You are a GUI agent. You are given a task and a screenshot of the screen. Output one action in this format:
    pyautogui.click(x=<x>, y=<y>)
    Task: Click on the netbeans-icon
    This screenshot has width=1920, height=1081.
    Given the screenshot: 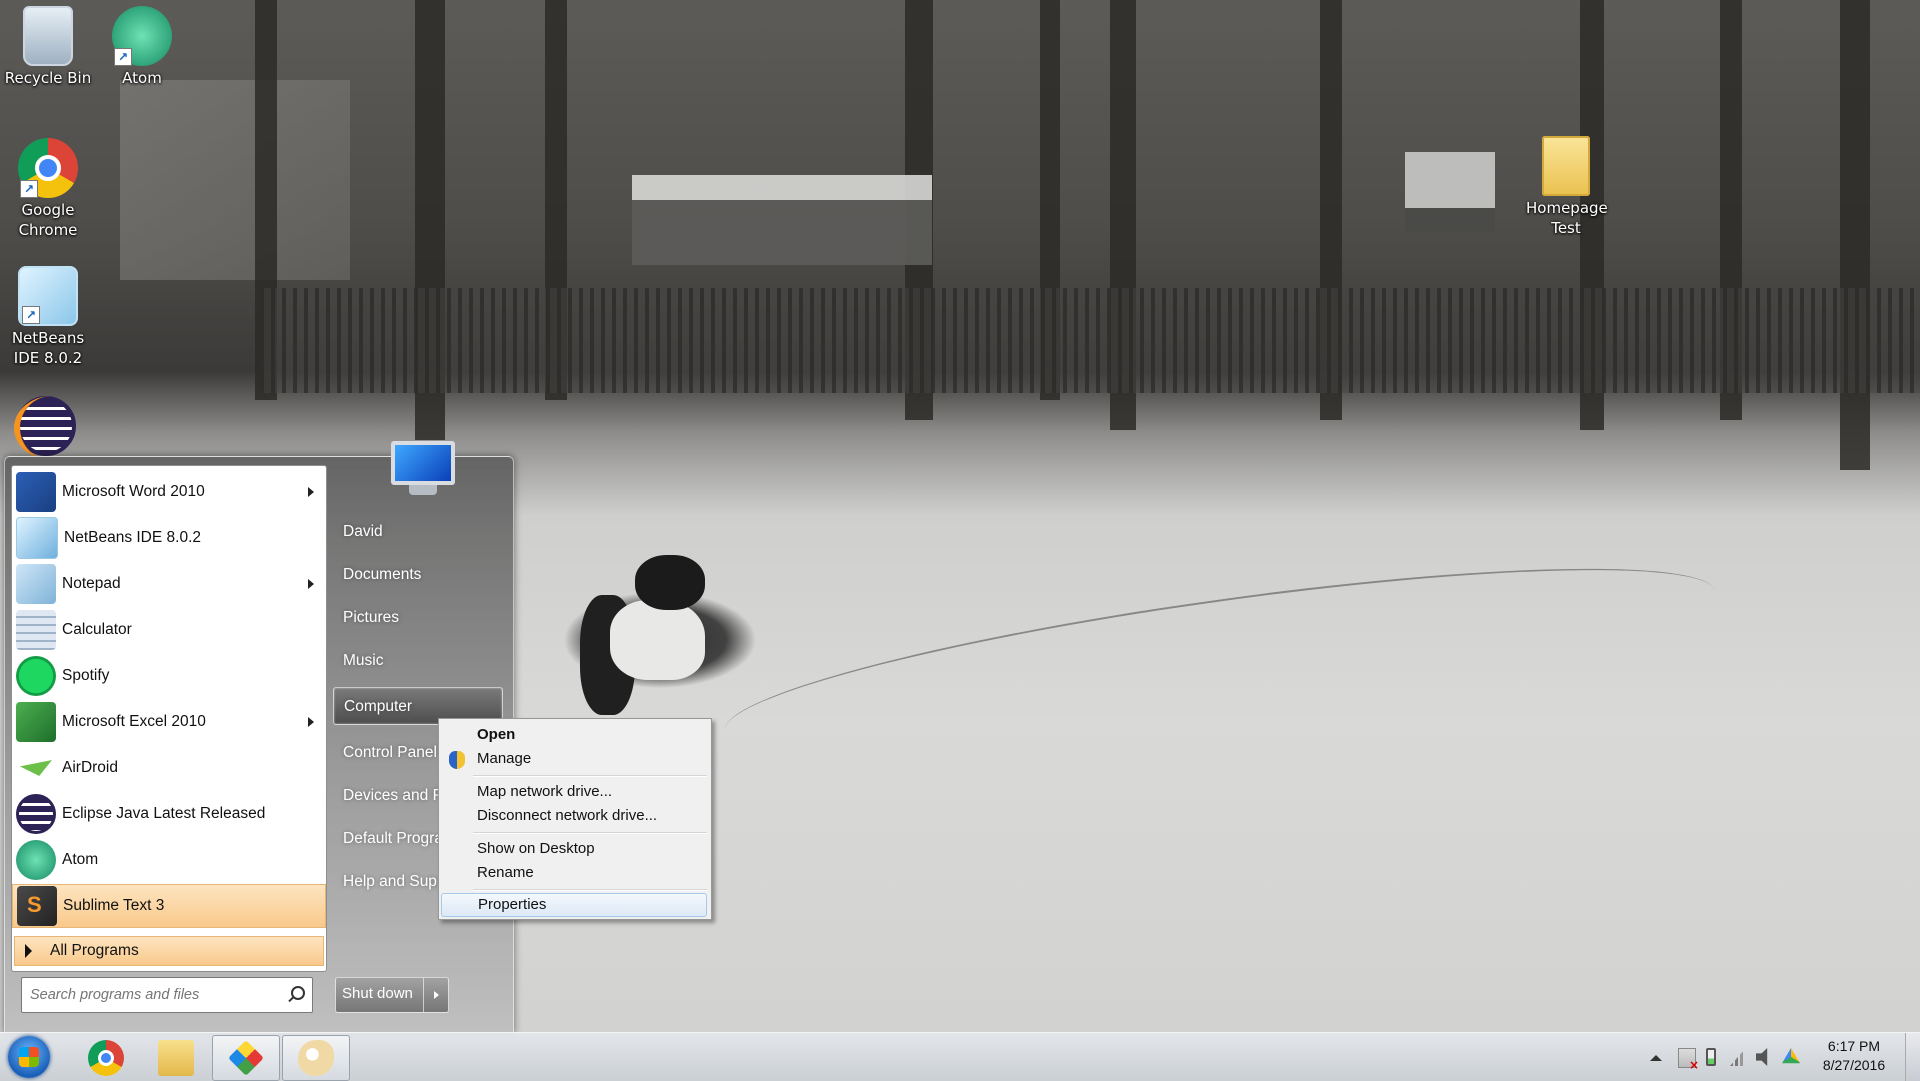 What is the action you would take?
    pyautogui.click(x=37, y=538)
    